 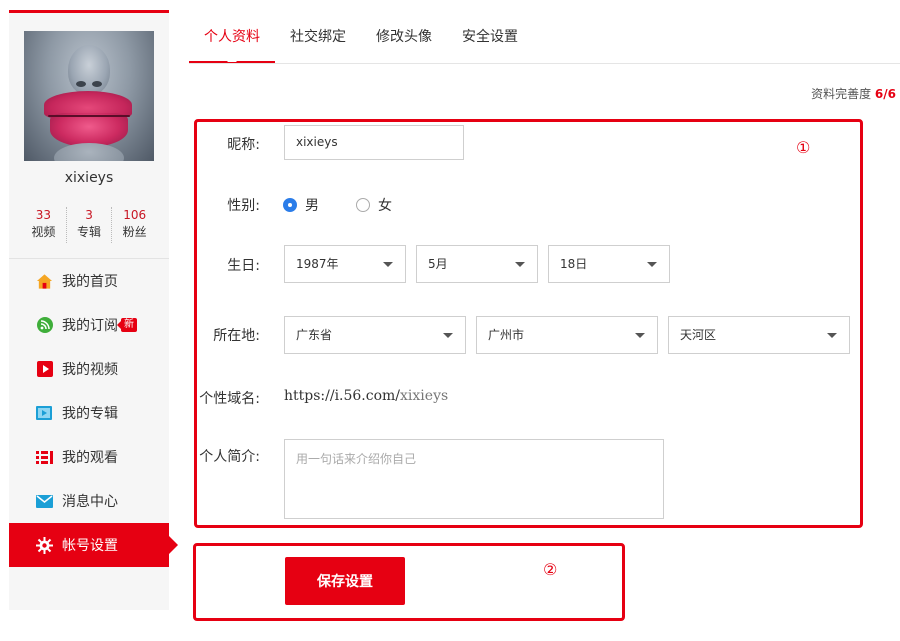 What do you see at coordinates (81, 84) in the screenshot?
I see `avatar-nostril-left` at bounding box center [81, 84].